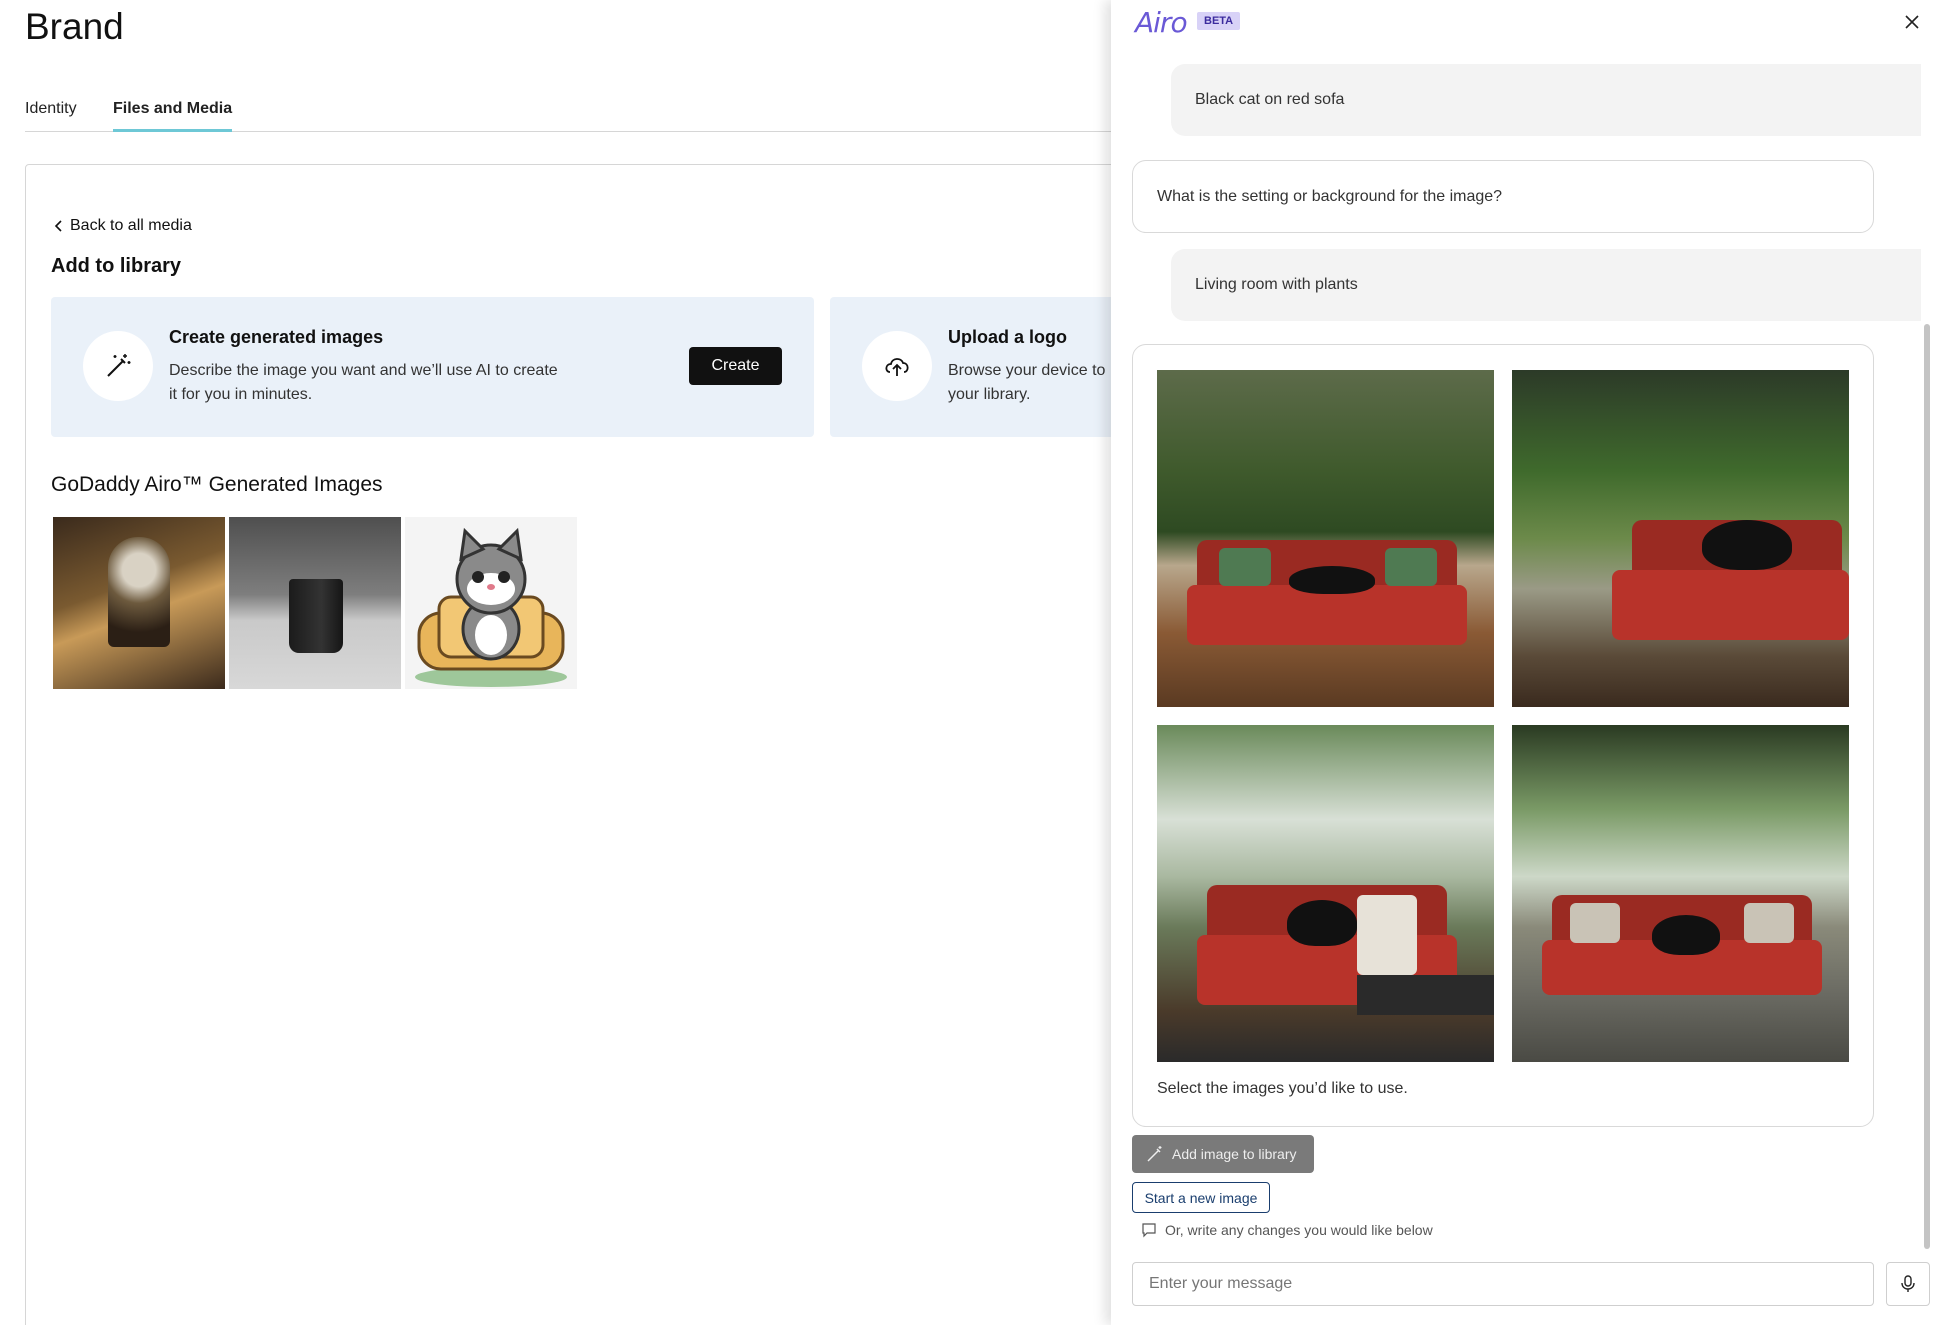  I want to click on chat-bubble-icon, so click(1149, 1230).